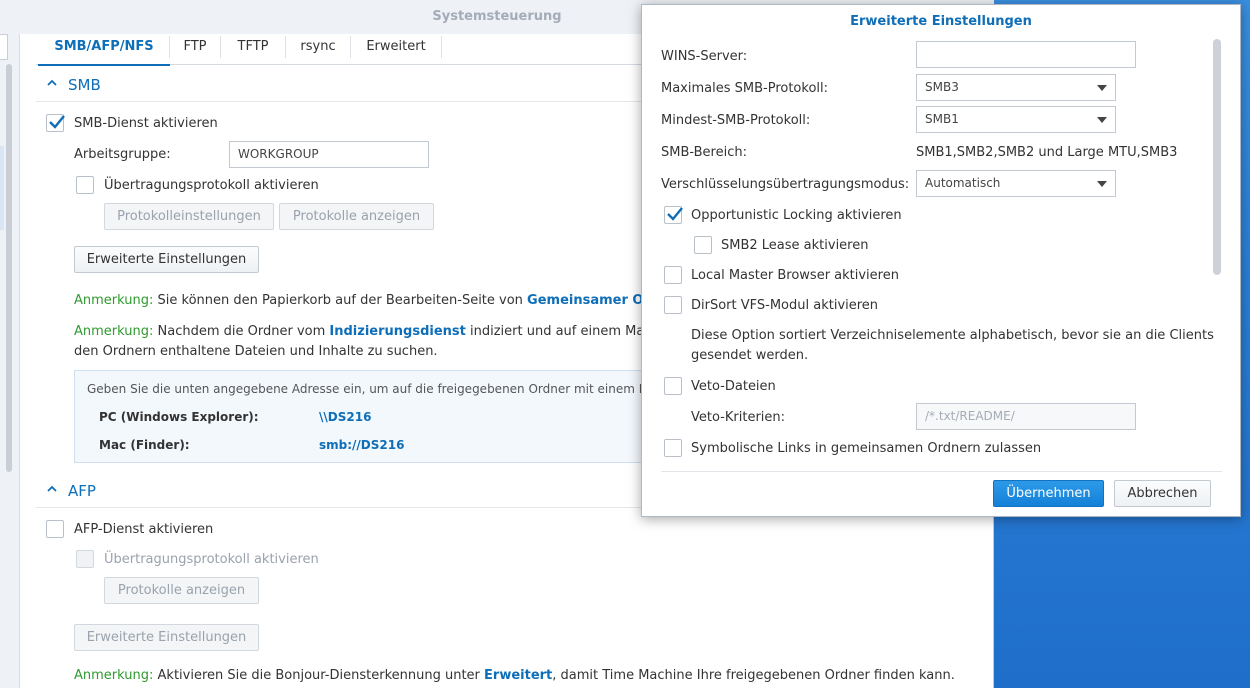 The image size is (1250, 688). What do you see at coordinates (795, 245) in the screenshot?
I see `smb2-lease-label: SMB2 Lease aktivieren` at bounding box center [795, 245].